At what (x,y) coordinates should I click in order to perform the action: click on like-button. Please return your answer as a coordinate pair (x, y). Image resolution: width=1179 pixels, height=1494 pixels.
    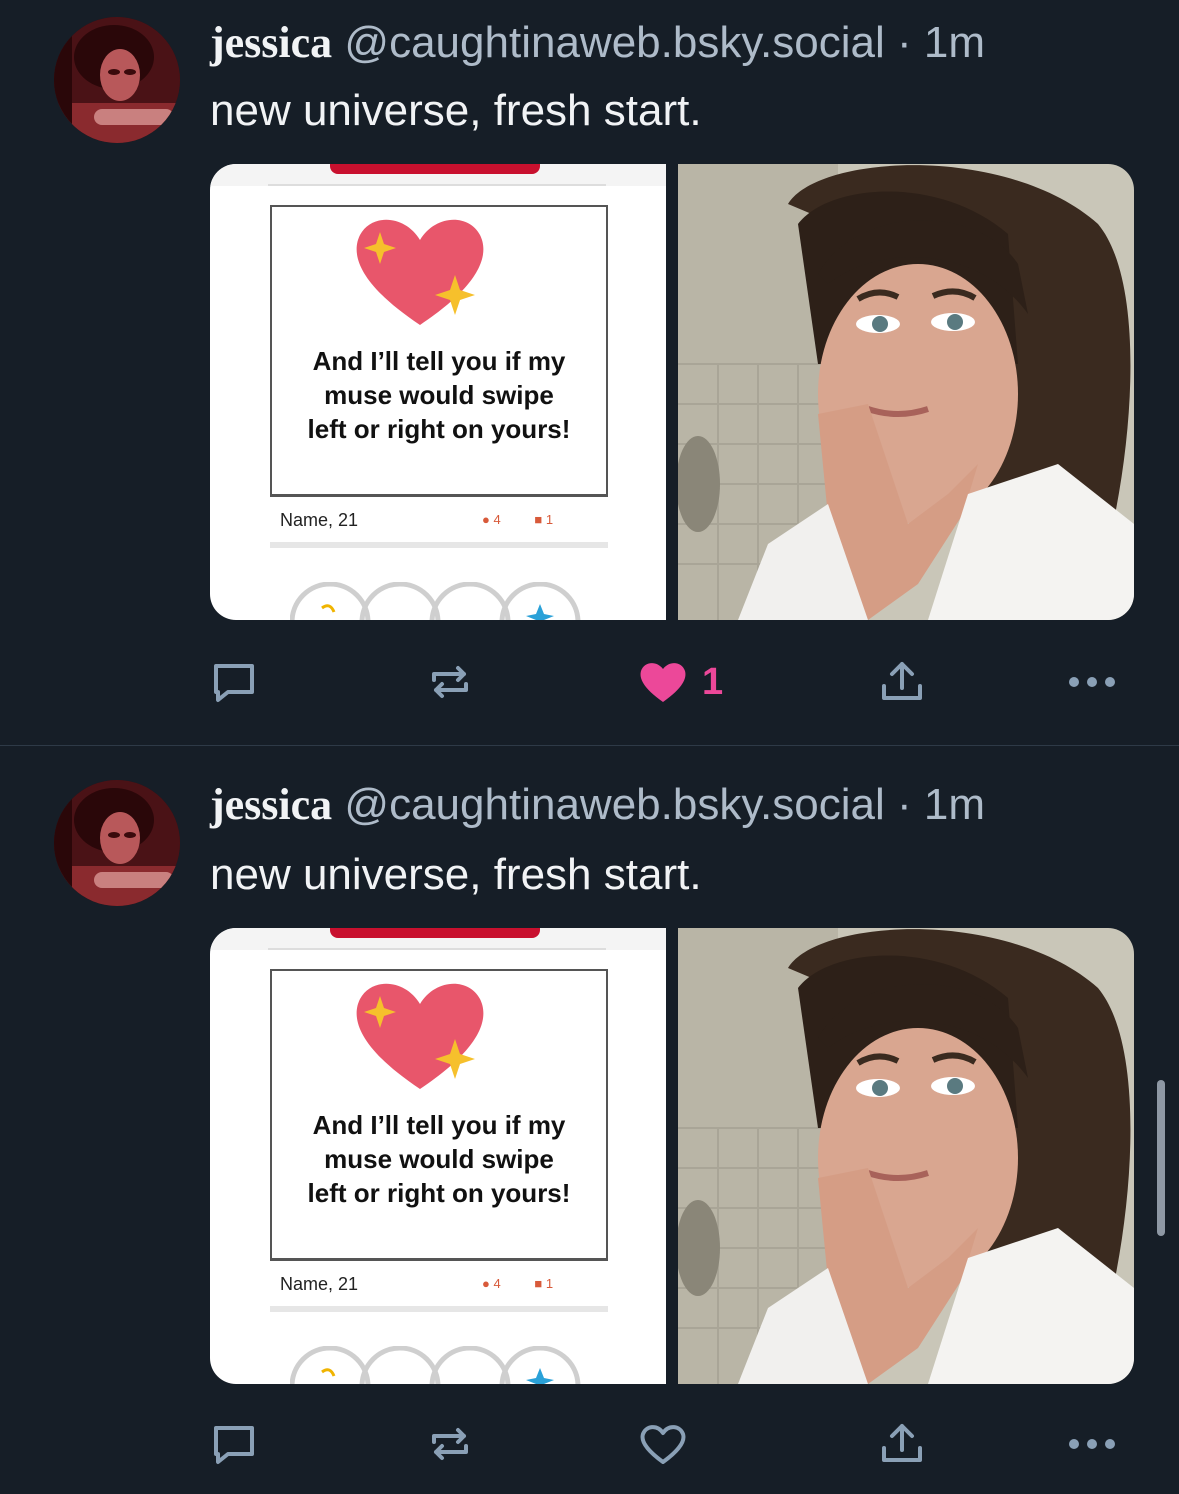
    Looking at the image, I should click on (670, 1444).